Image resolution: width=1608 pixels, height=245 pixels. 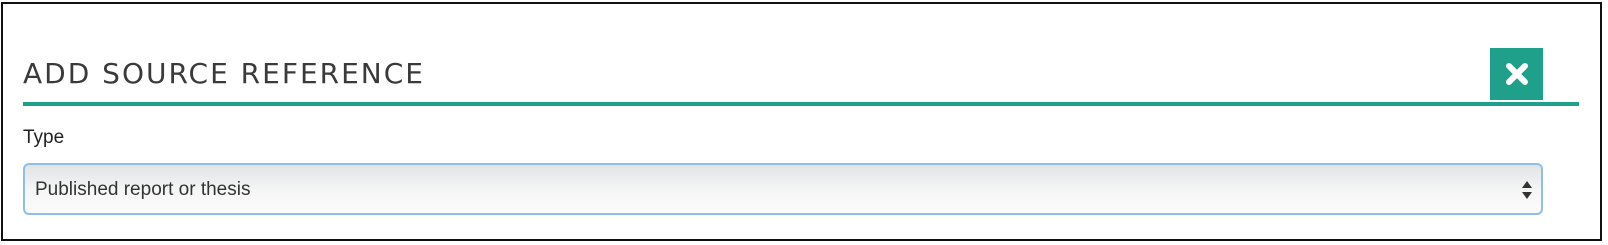 I want to click on type-label: Type, so click(x=44, y=137).